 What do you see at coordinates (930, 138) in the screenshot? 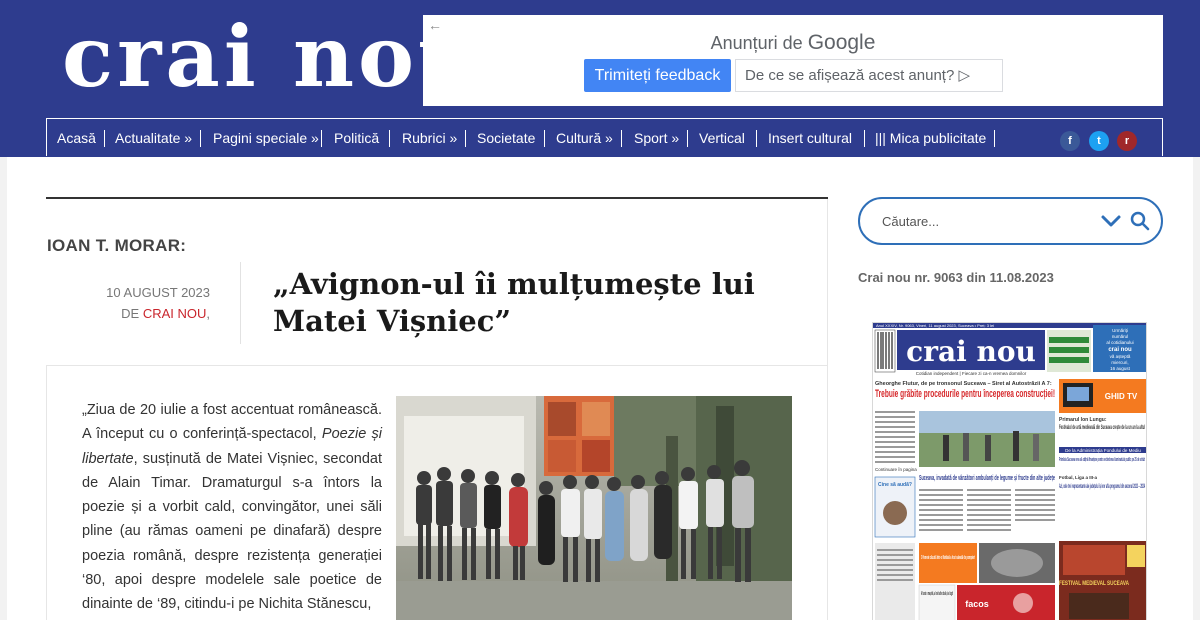
I see `nav-item-mica-publicitate: ||| Mica publicitate` at bounding box center [930, 138].